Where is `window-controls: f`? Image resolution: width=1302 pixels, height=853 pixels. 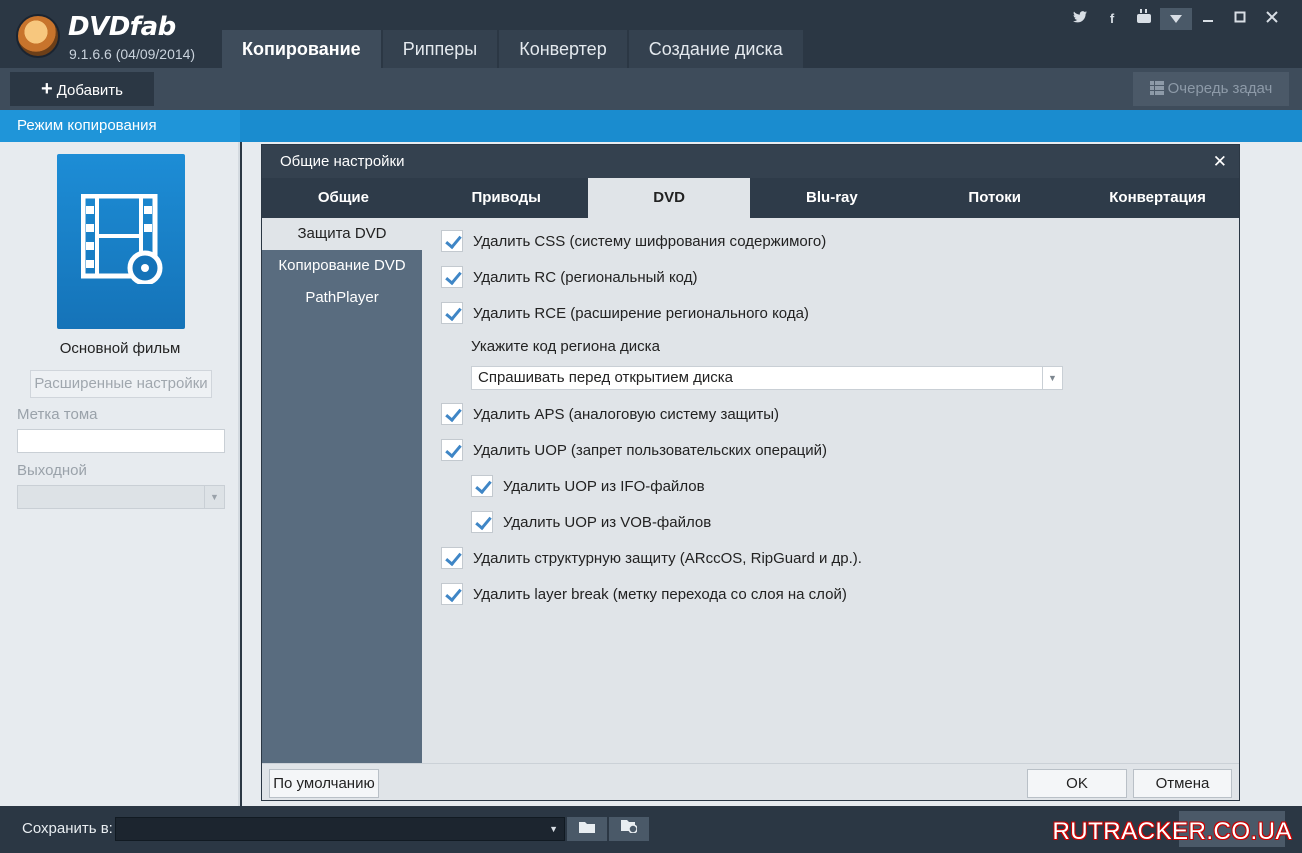
window-controls: f is located at coordinates (1176, 19).